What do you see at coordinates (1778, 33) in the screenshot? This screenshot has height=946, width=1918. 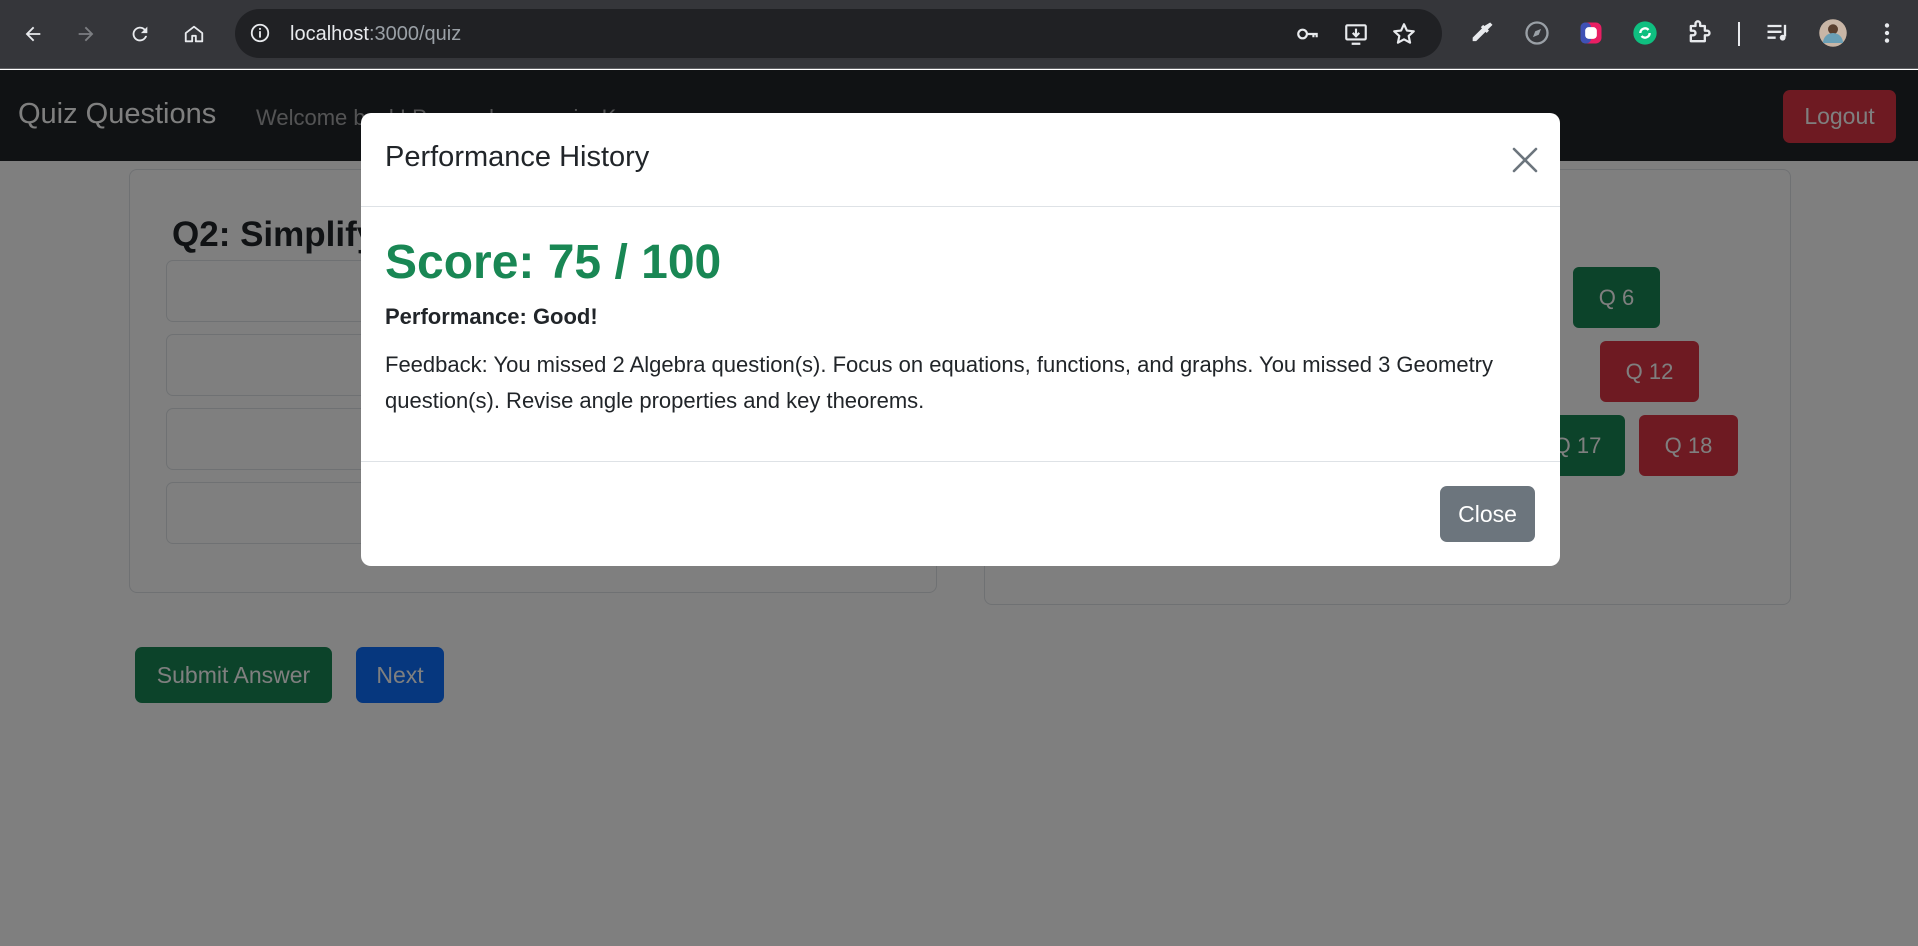 I see `media-control-icon` at bounding box center [1778, 33].